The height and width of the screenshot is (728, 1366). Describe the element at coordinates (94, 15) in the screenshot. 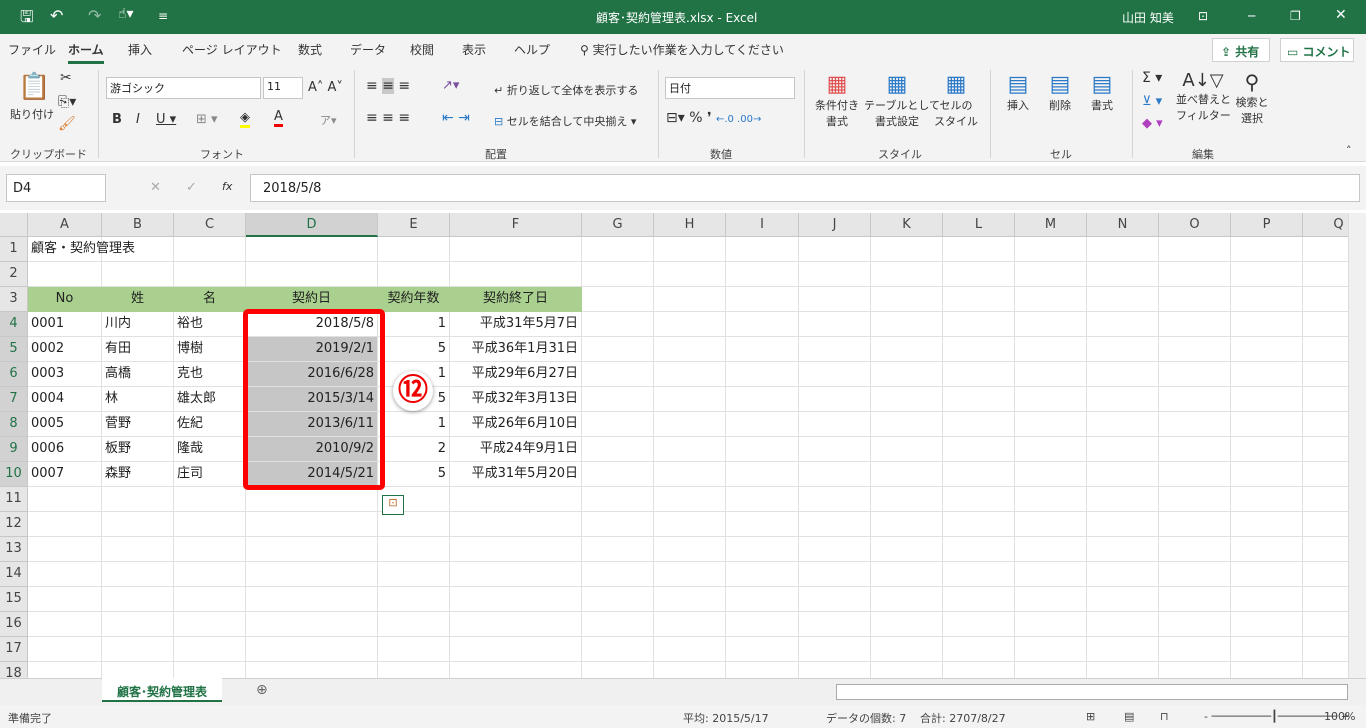

I see `redo-icon: ↷` at that location.